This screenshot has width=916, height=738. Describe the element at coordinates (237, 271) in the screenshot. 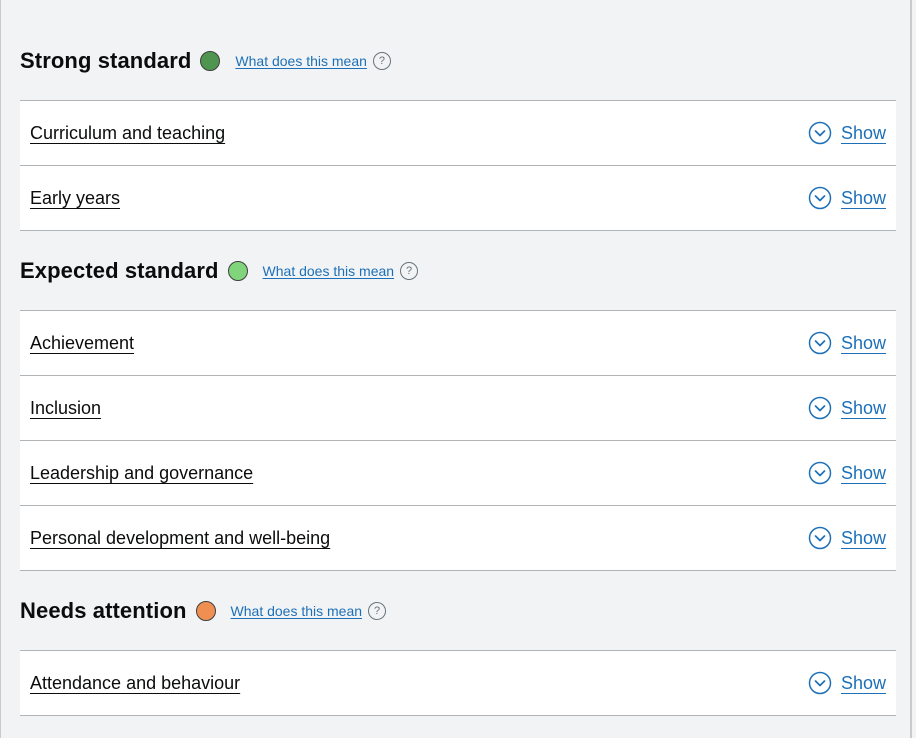

I see `status-dot-expected` at that location.